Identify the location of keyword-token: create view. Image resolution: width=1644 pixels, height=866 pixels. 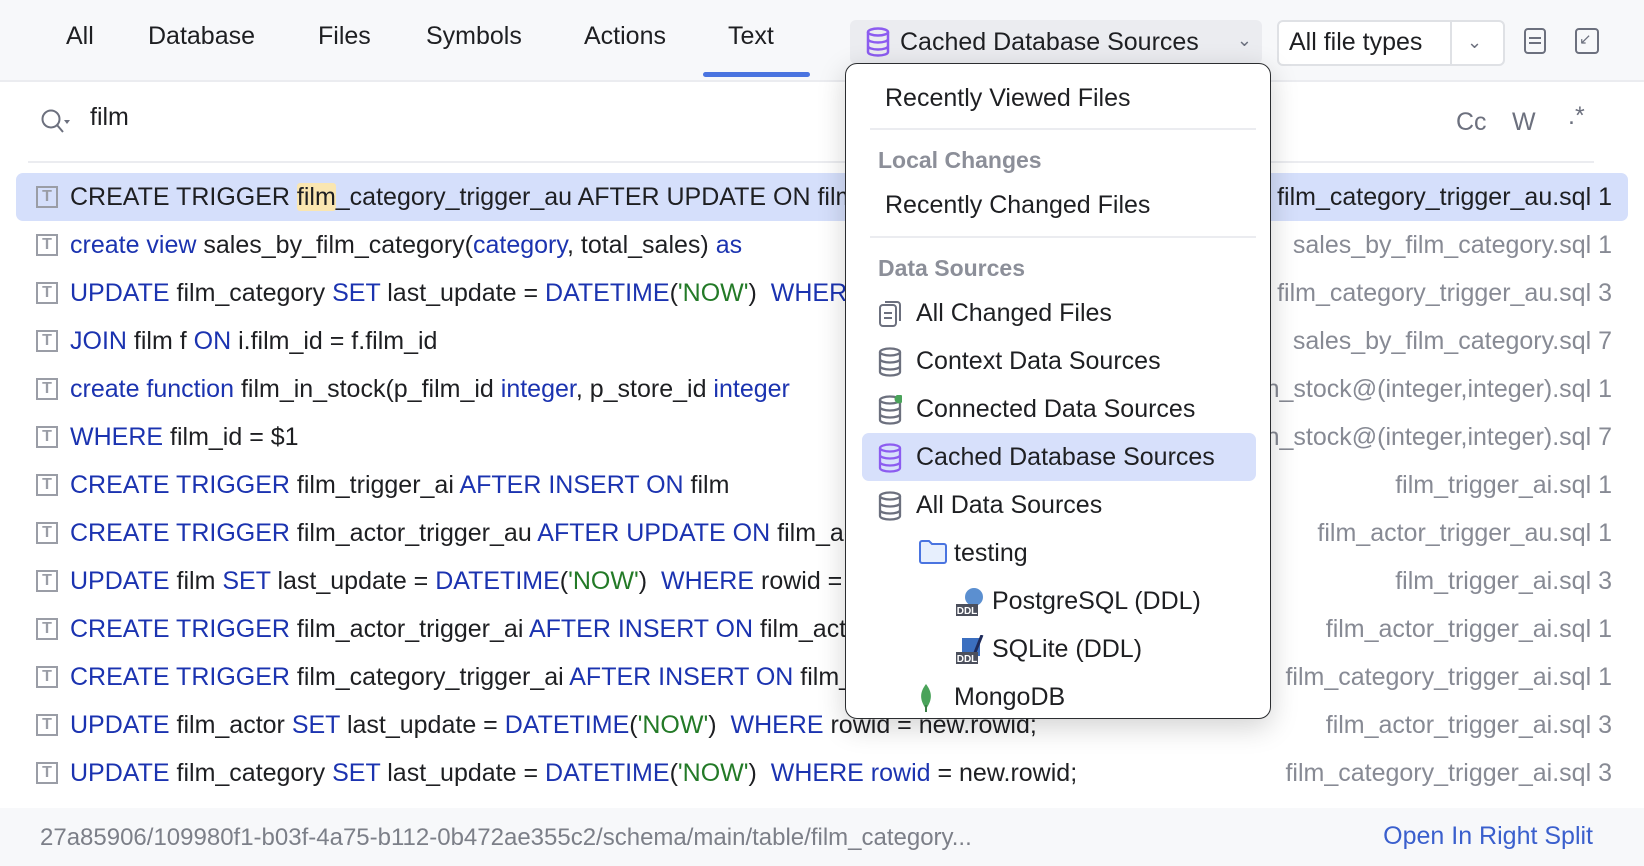
(133, 245).